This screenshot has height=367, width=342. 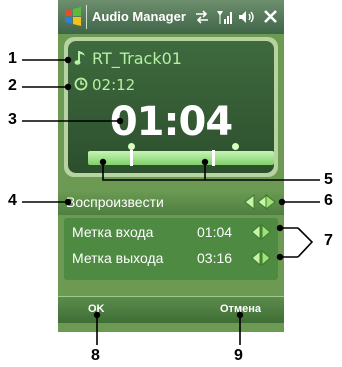 I want to click on callout-4: 4, so click(x=12, y=200).